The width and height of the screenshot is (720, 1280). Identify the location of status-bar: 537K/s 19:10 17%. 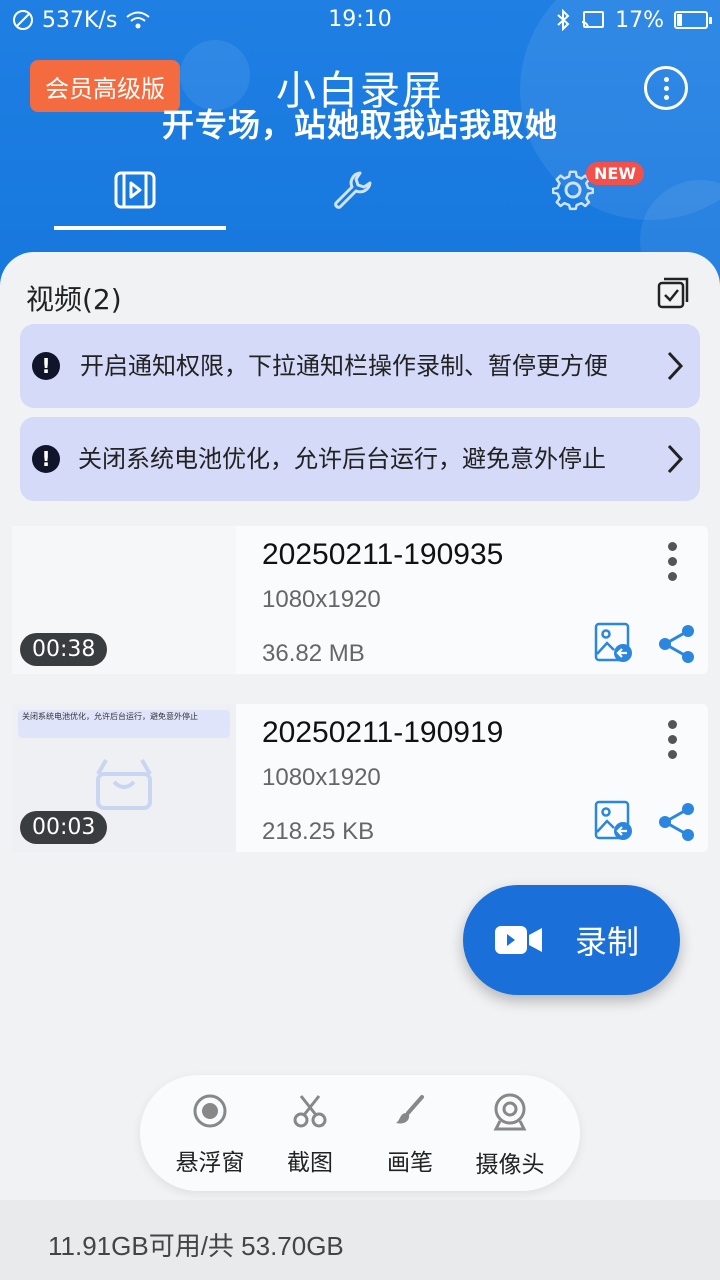
(360, 20).